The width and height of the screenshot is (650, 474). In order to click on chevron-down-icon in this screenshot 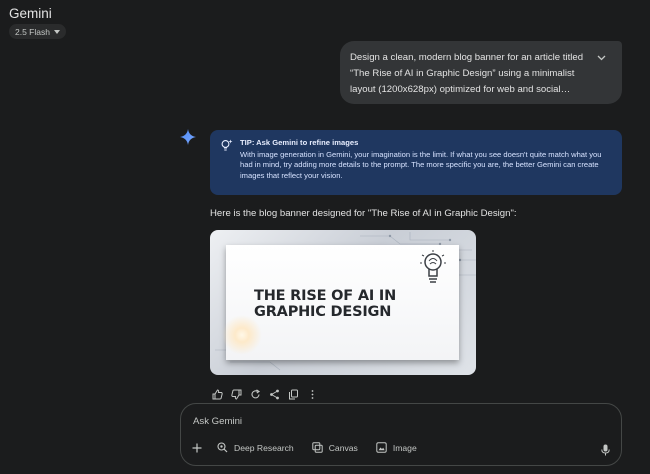, I will do `click(56, 31)`.